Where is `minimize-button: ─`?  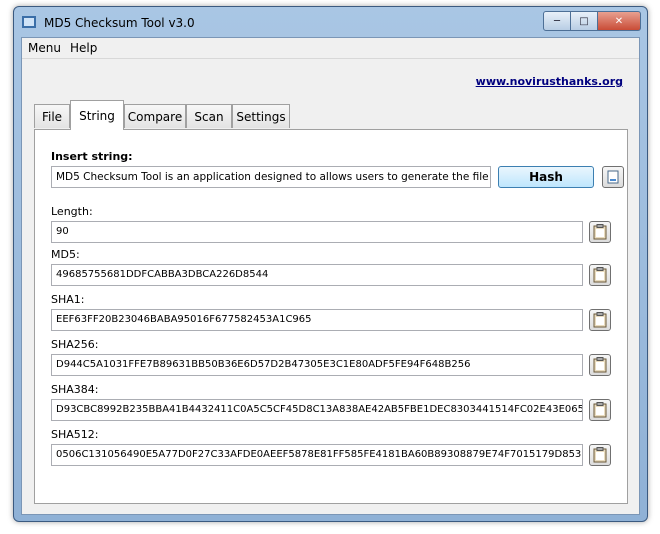
minimize-button: ─ is located at coordinates (557, 21).